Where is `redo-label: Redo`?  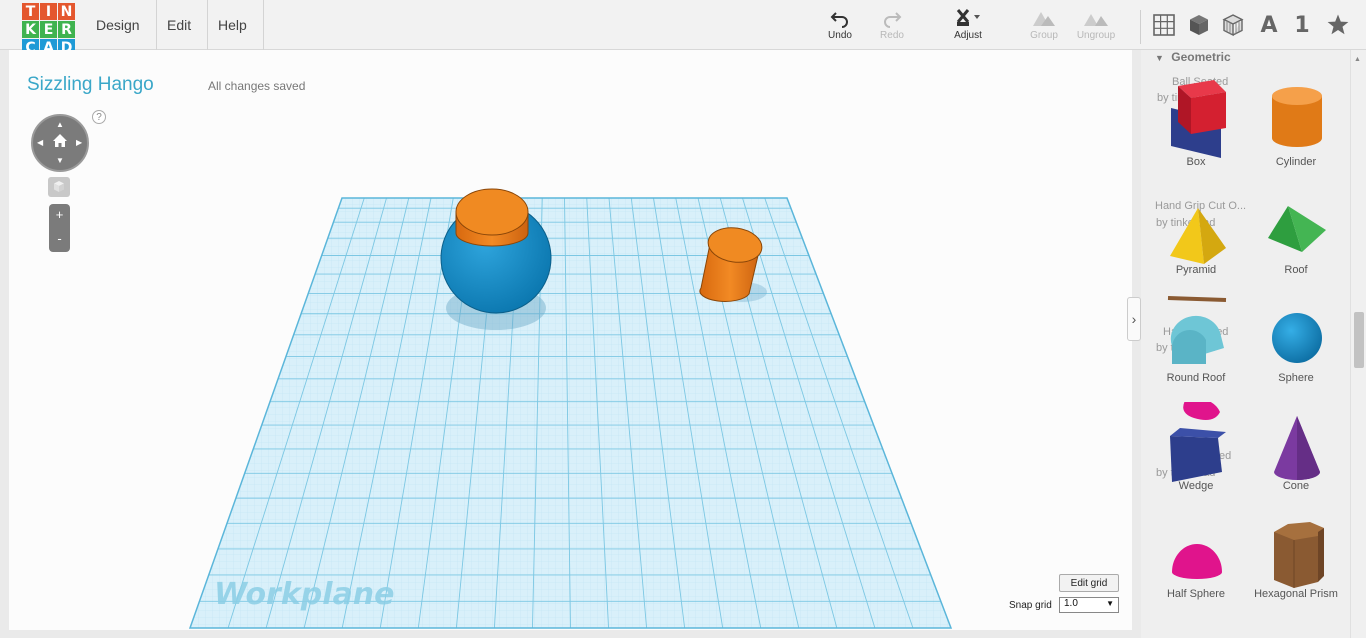 redo-label: Redo is located at coordinates (892, 35).